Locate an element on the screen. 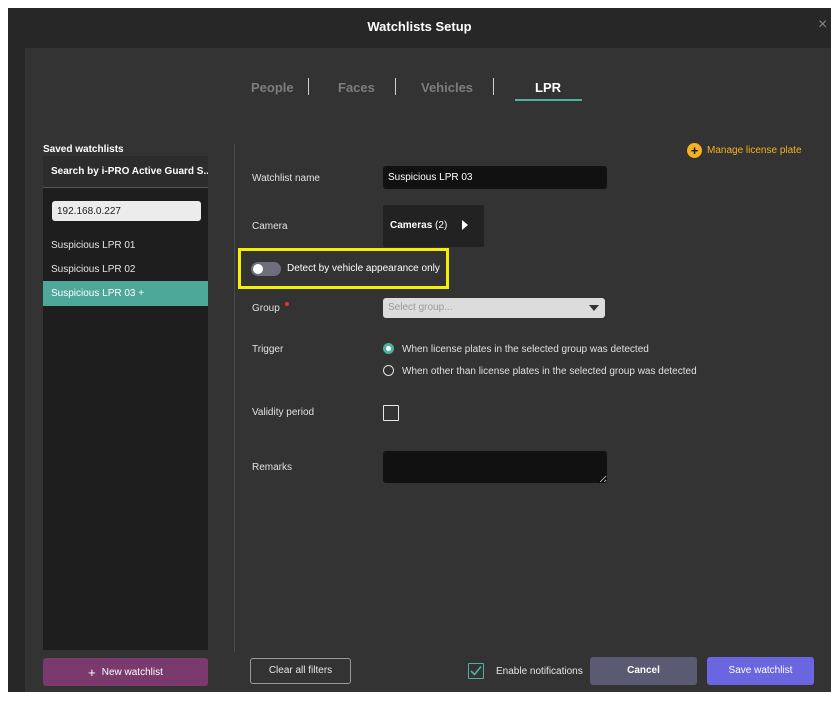 This screenshot has width=831, height=709. vehicle-appearance-toggle is located at coordinates (266, 269).